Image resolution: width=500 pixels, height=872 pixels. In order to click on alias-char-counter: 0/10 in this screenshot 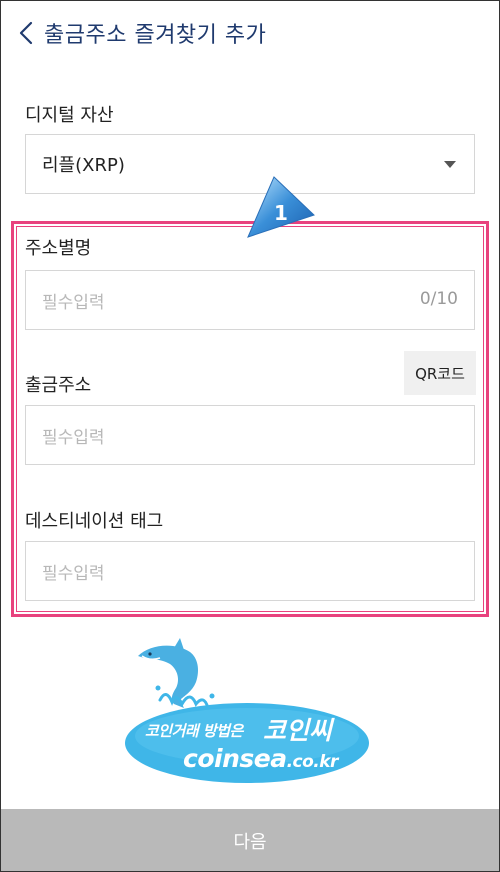, I will do `click(438, 299)`.